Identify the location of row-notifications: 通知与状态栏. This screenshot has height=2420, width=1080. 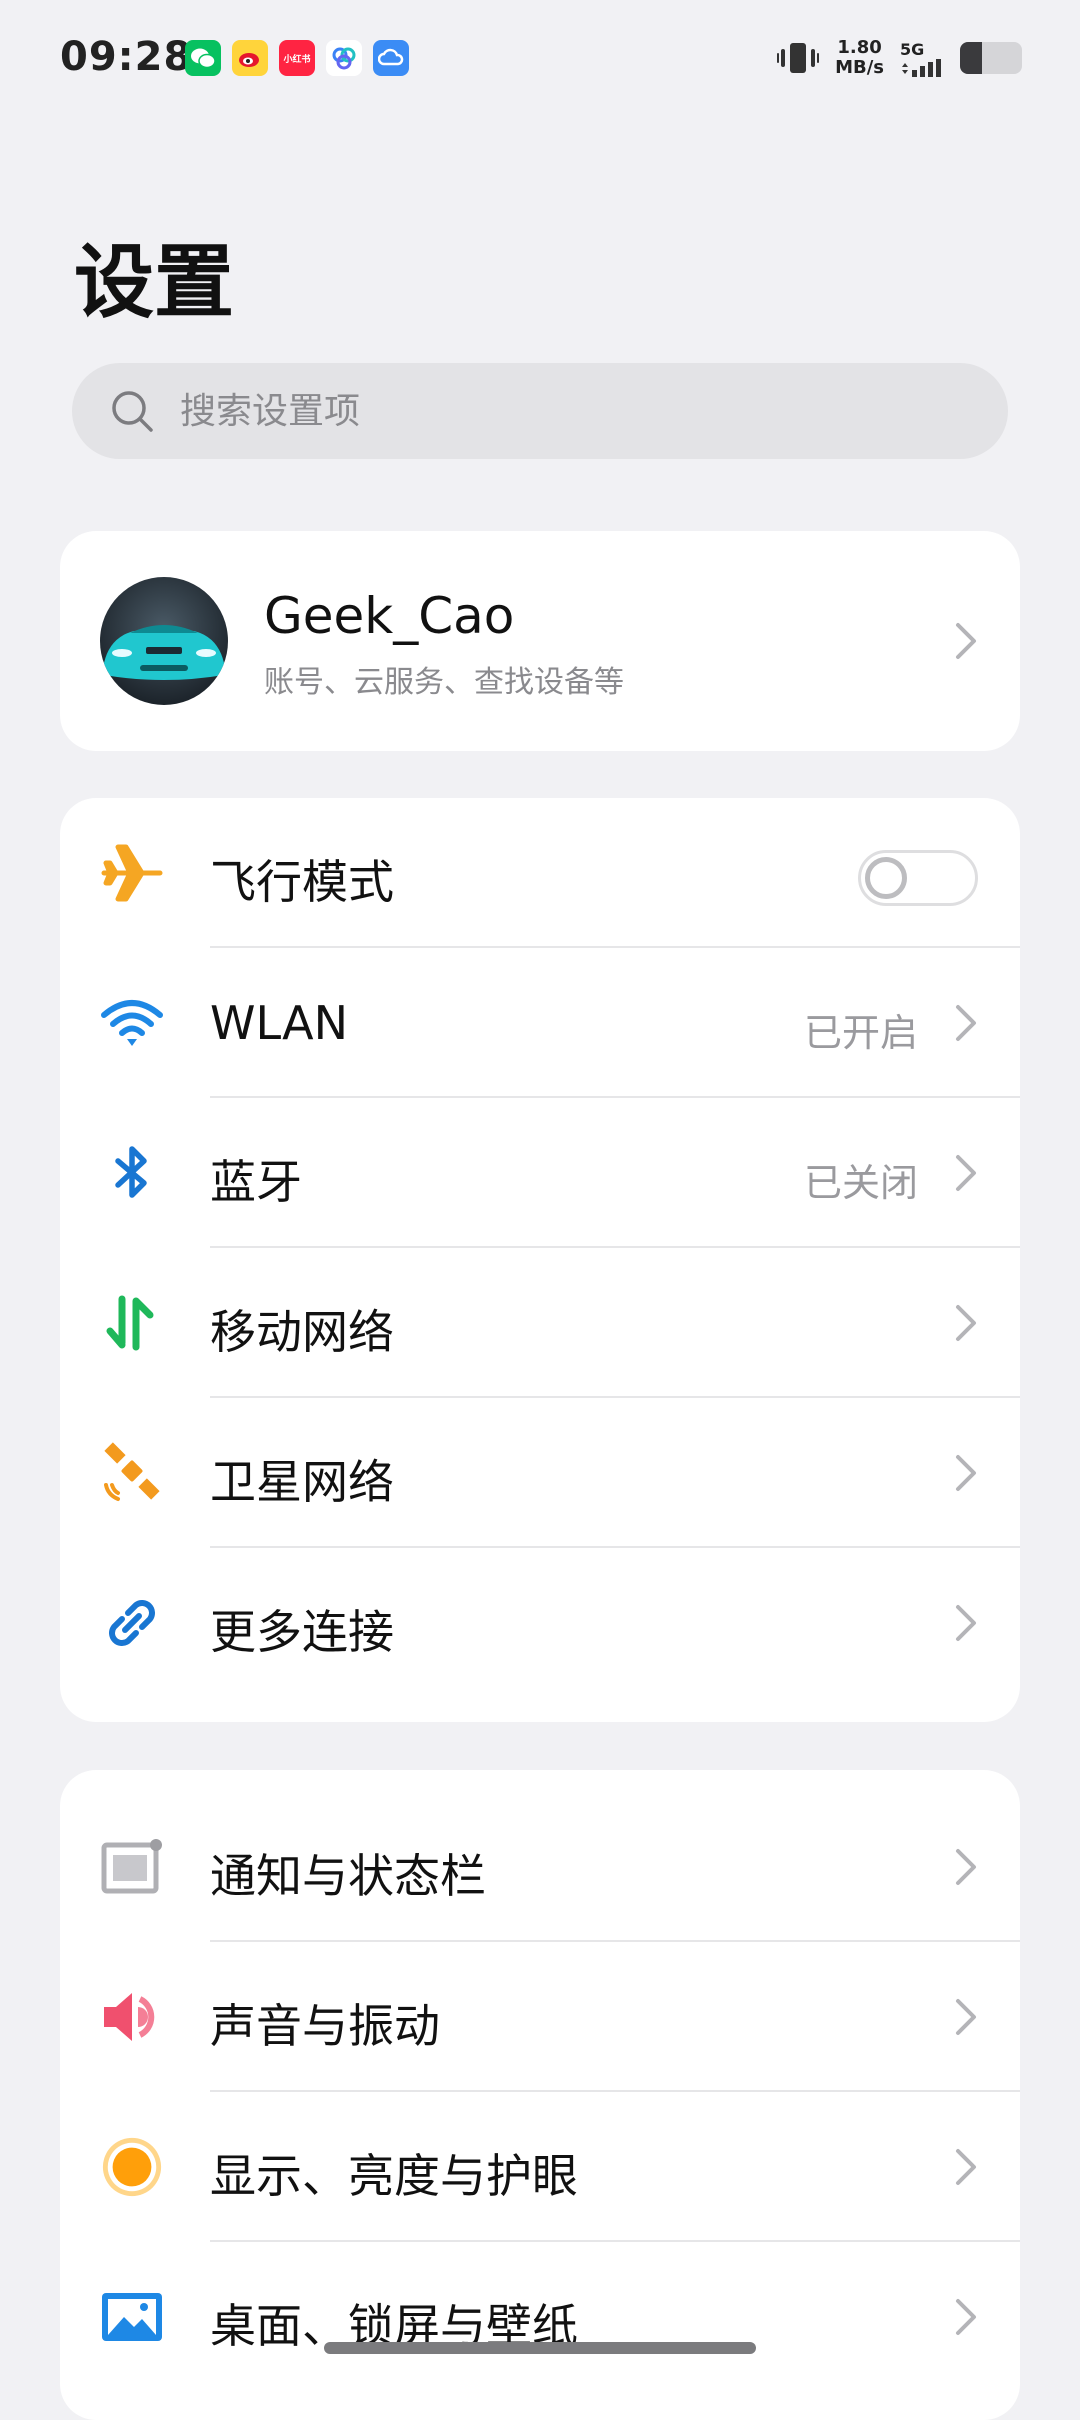
(540, 1867).